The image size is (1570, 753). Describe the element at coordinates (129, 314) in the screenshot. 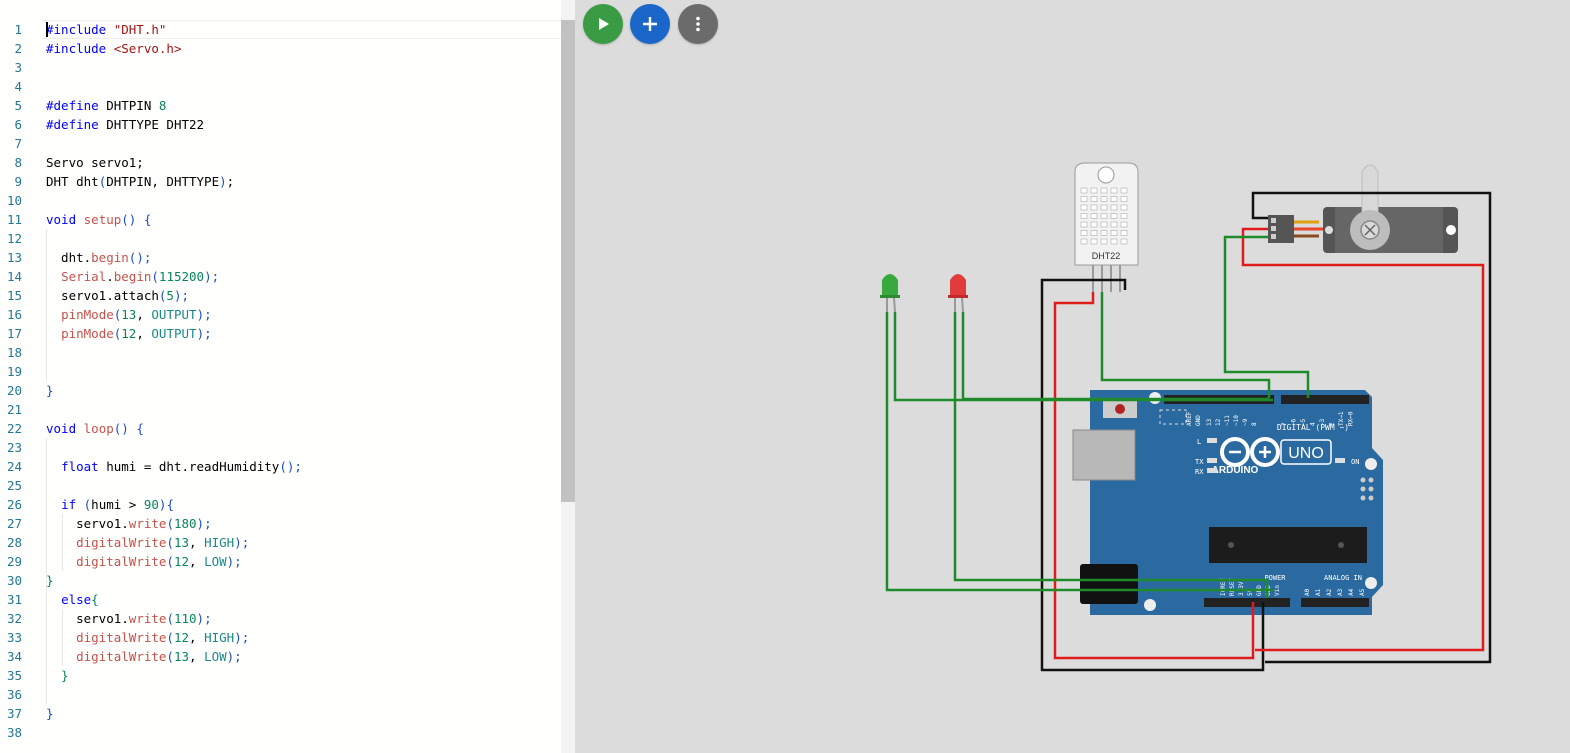

I see `code-line: pinMode(13, OUTPUT);` at that location.